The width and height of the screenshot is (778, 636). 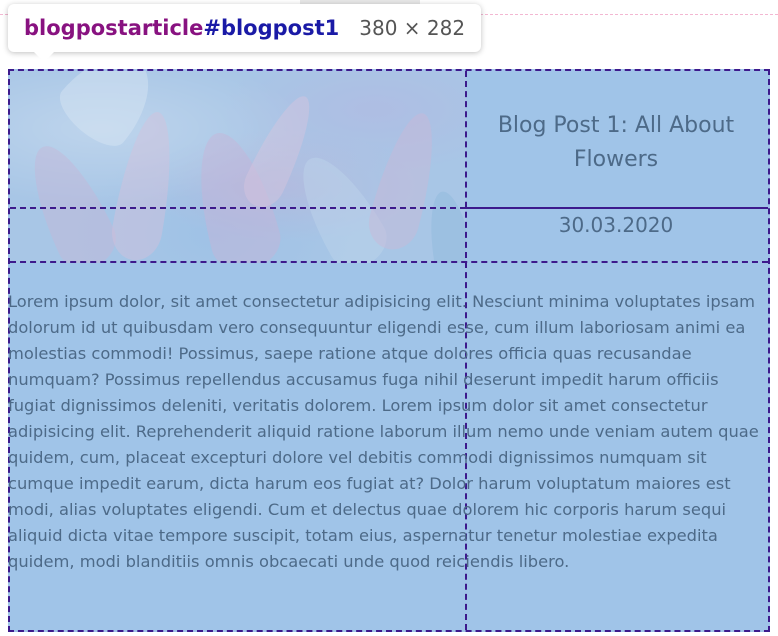 I want to click on tooltip-element-size: 380 × 282, so click(x=412, y=28).